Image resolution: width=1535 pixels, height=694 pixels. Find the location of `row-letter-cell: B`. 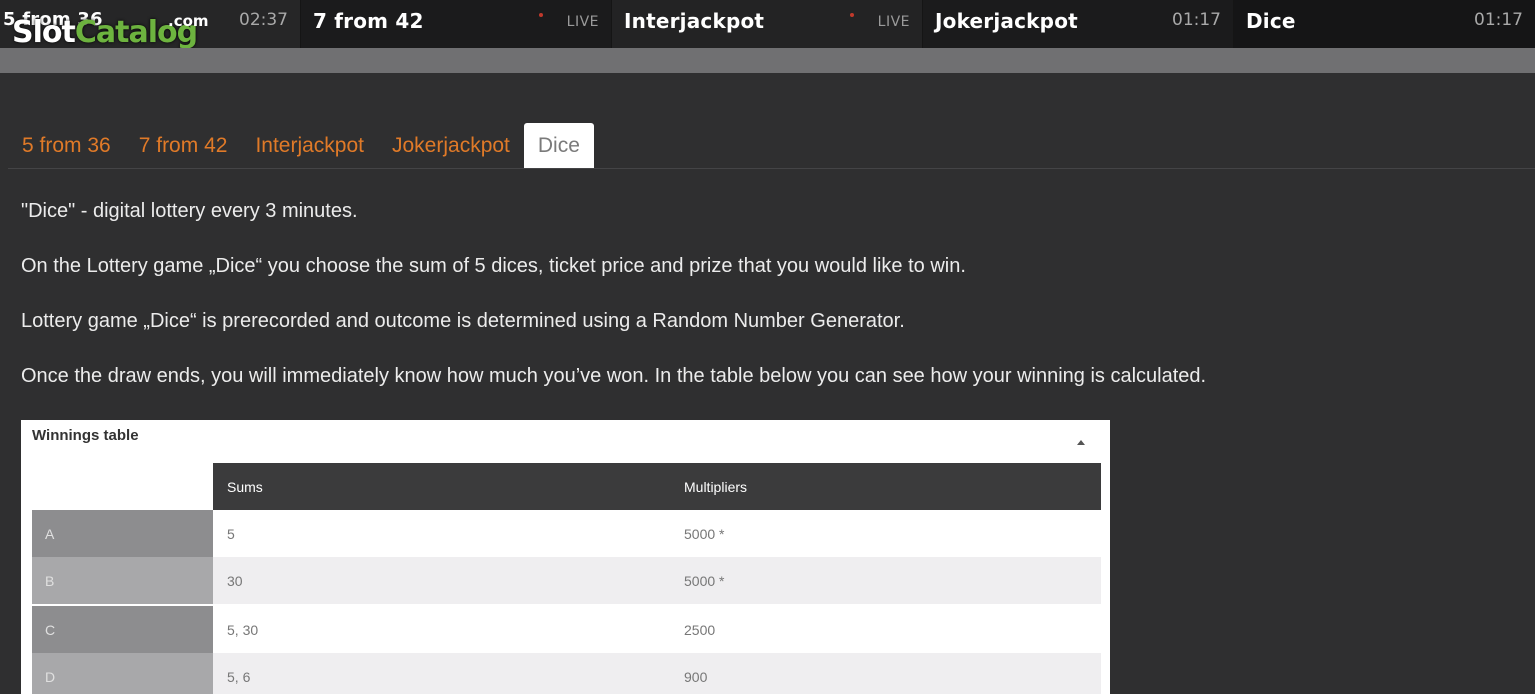

row-letter-cell: B is located at coordinates (122, 580).